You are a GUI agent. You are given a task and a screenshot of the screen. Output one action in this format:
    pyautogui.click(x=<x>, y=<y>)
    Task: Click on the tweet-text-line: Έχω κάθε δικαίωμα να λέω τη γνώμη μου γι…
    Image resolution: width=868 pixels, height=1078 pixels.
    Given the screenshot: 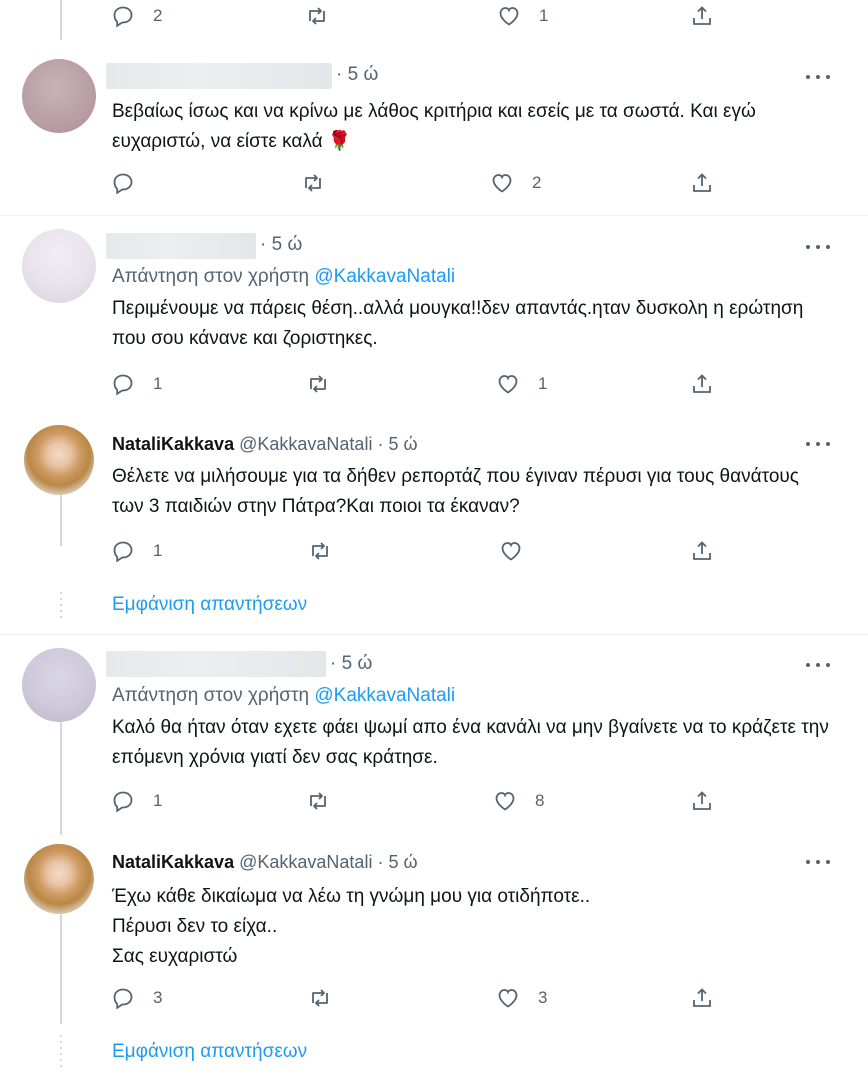 What is the action you would take?
    pyautogui.click(x=351, y=896)
    